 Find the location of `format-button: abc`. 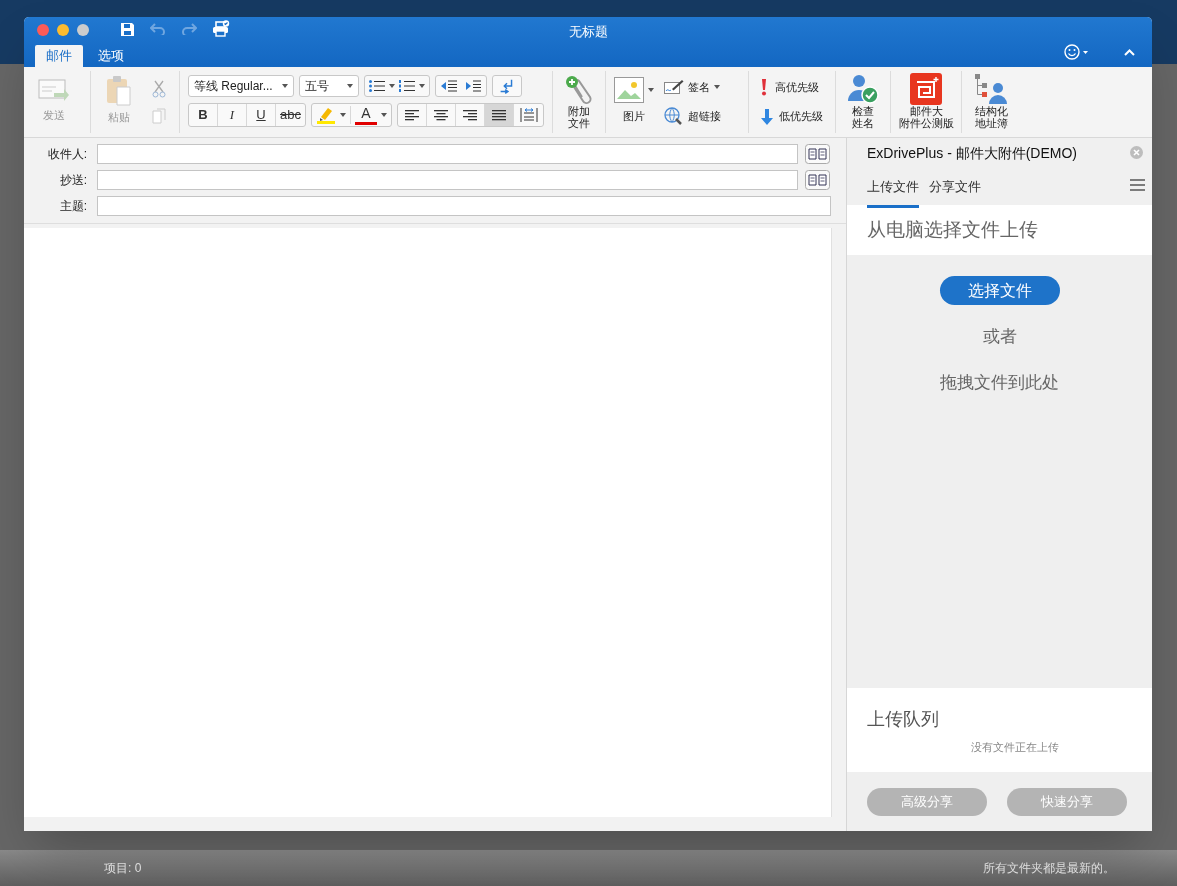

format-button: abc is located at coordinates (290, 115).